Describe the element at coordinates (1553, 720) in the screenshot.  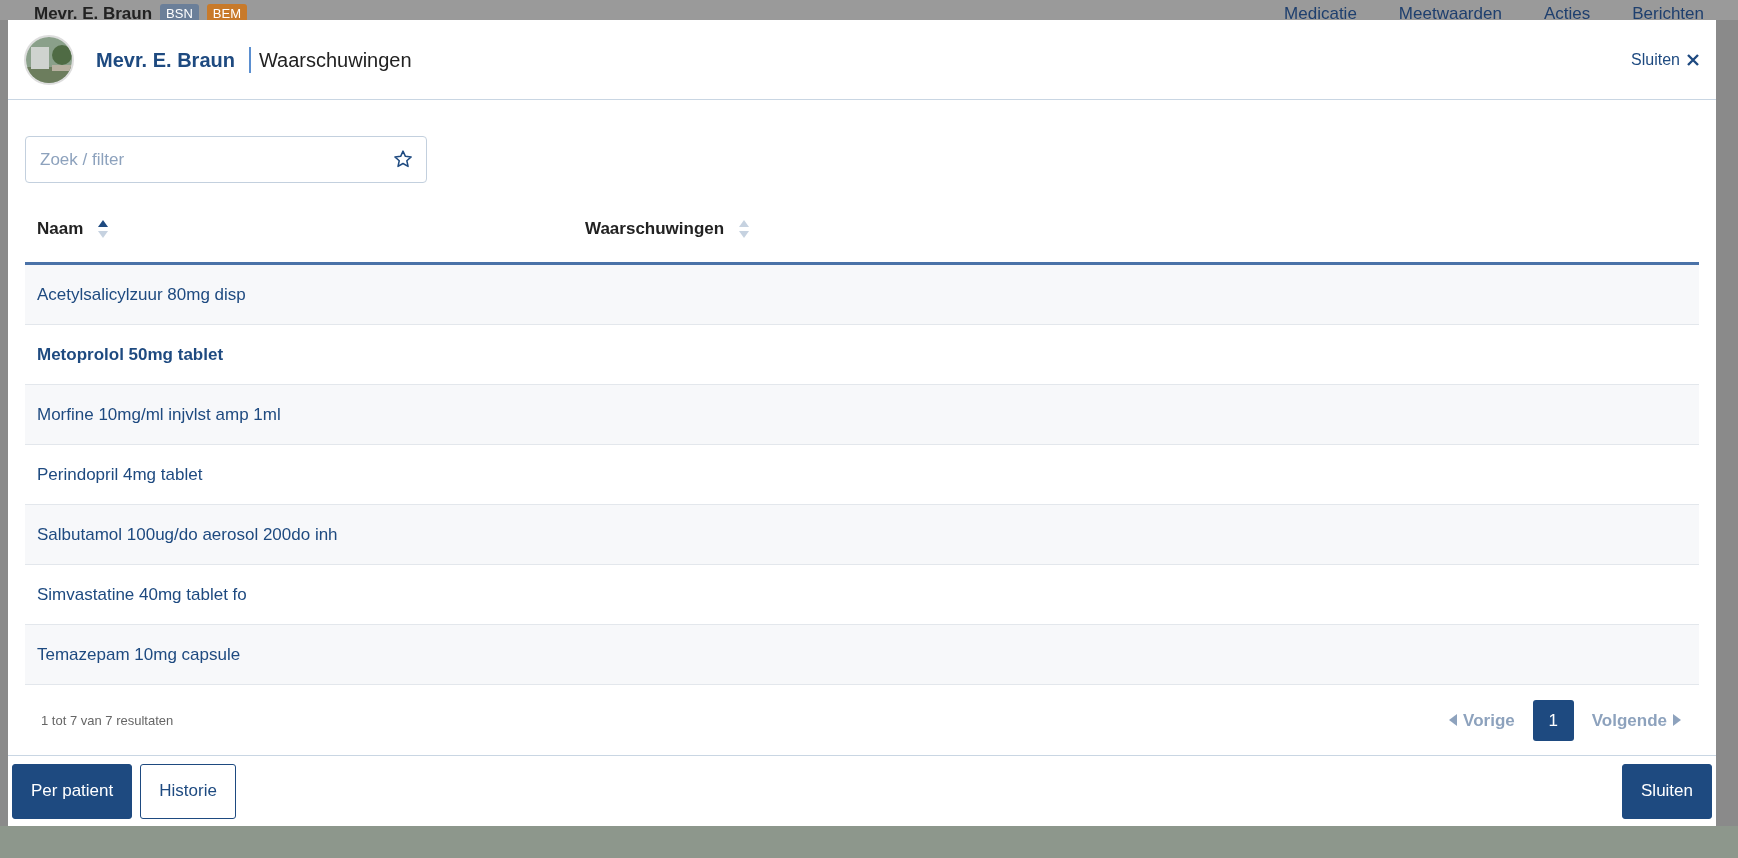
I see `page-button: 1` at that location.